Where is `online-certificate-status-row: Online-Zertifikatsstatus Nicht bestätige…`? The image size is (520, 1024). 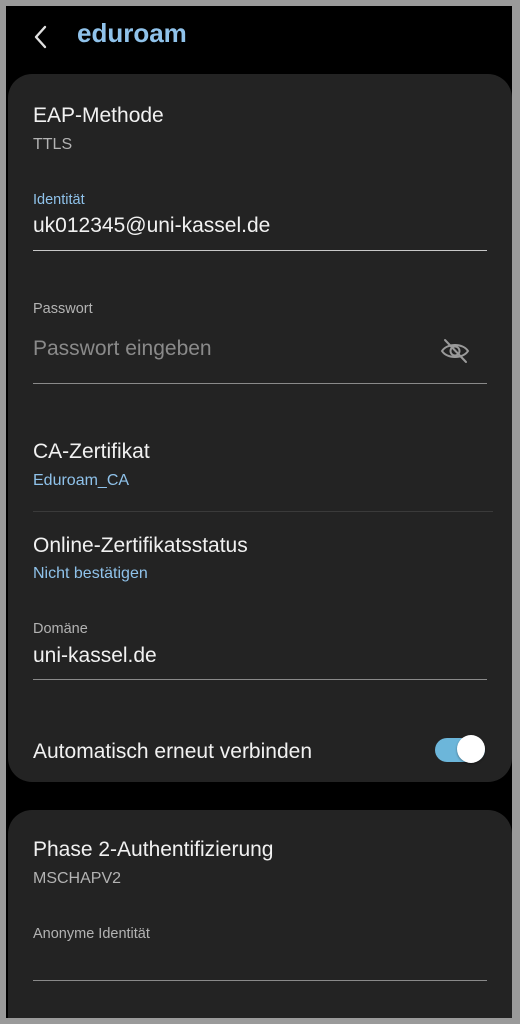 online-certificate-status-row: Online-Zertifikatsstatus Nicht bestätige… is located at coordinates (260, 552).